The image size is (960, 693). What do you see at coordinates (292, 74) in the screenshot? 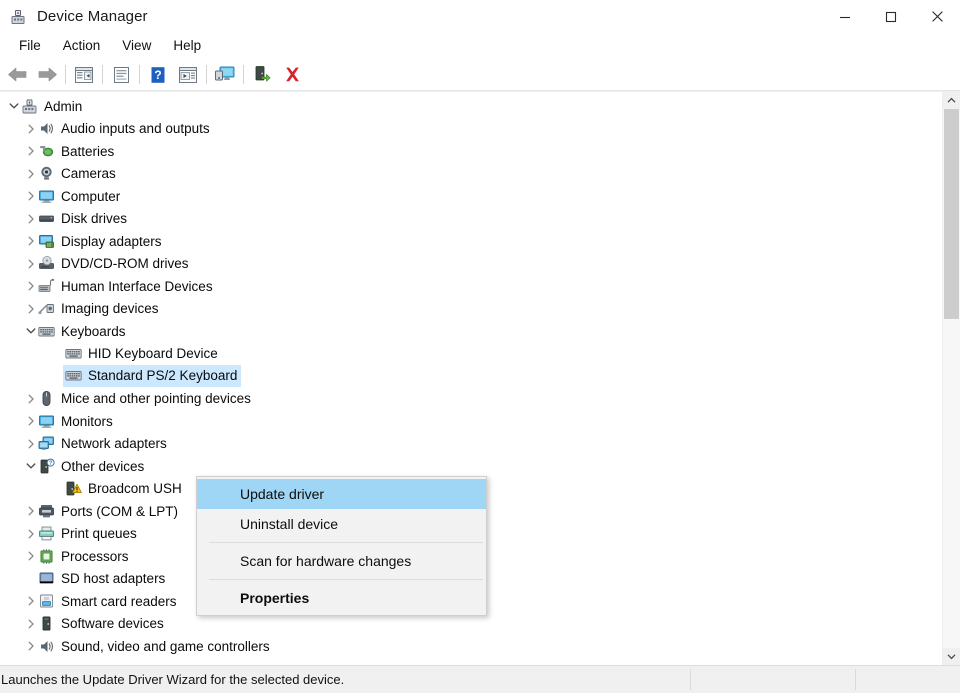
I see `uninstall-device-button` at bounding box center [292, 74].